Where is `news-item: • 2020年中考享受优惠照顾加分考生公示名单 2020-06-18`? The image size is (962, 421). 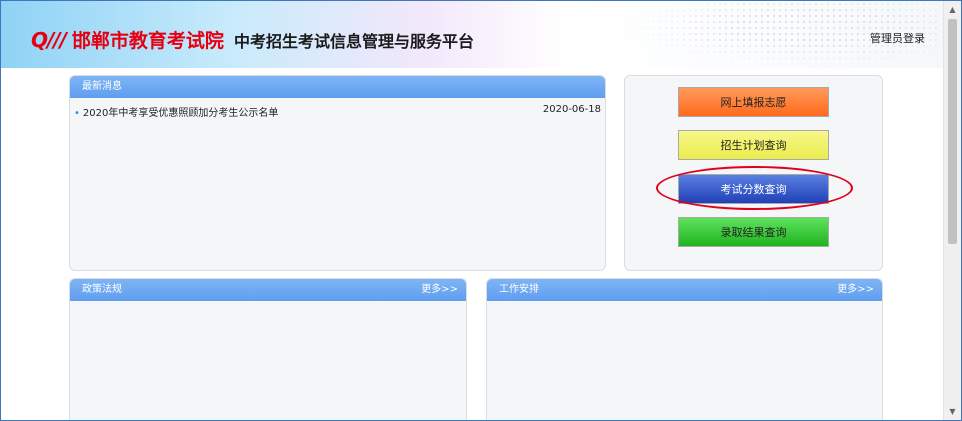
news-item: • 2020年中考享受优惠照顾加分考生公示名单 2020-06-18 is located at coordinates (337, 108).